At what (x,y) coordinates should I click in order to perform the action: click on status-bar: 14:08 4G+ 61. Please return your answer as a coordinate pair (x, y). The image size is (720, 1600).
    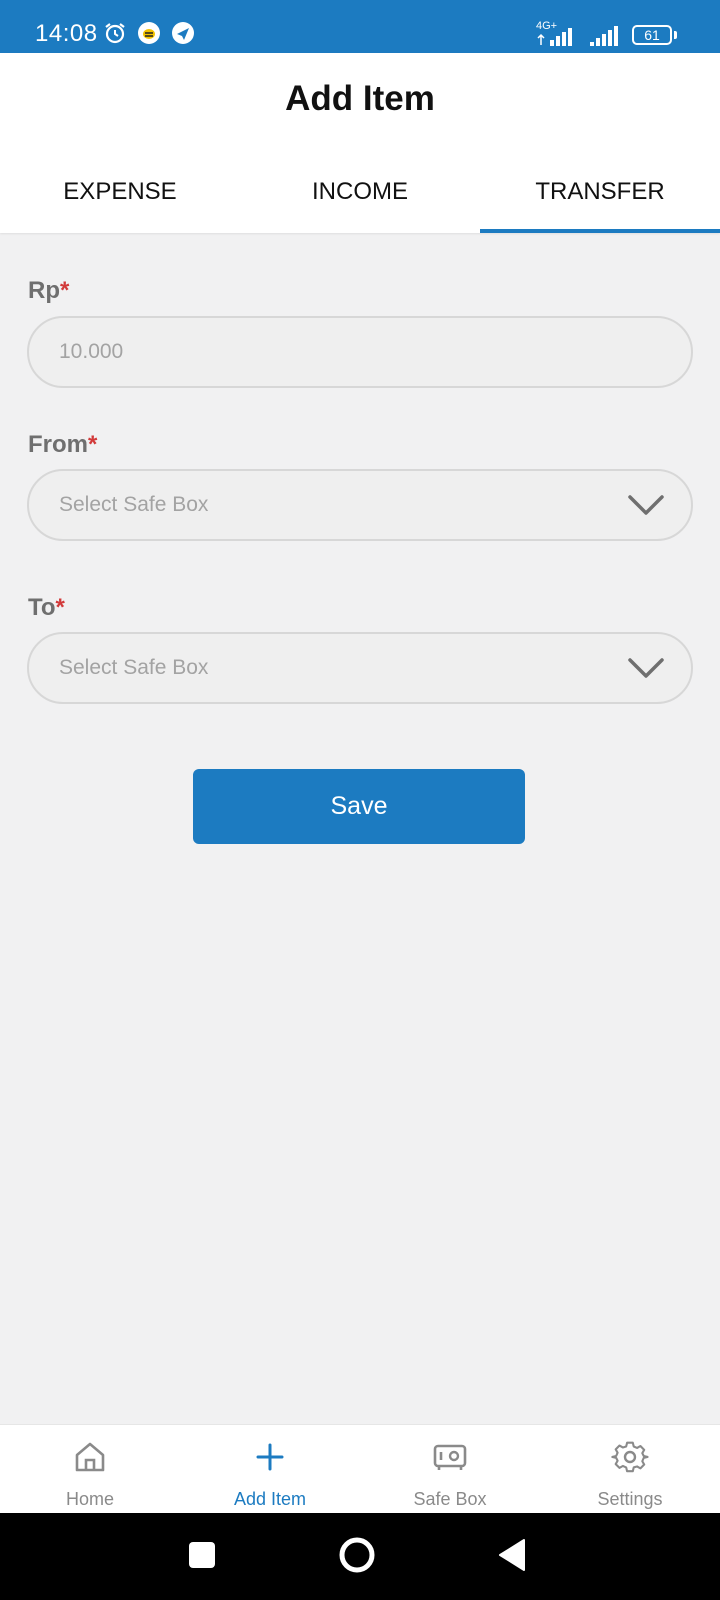
    Looking at the image, I should click on (360, 26).